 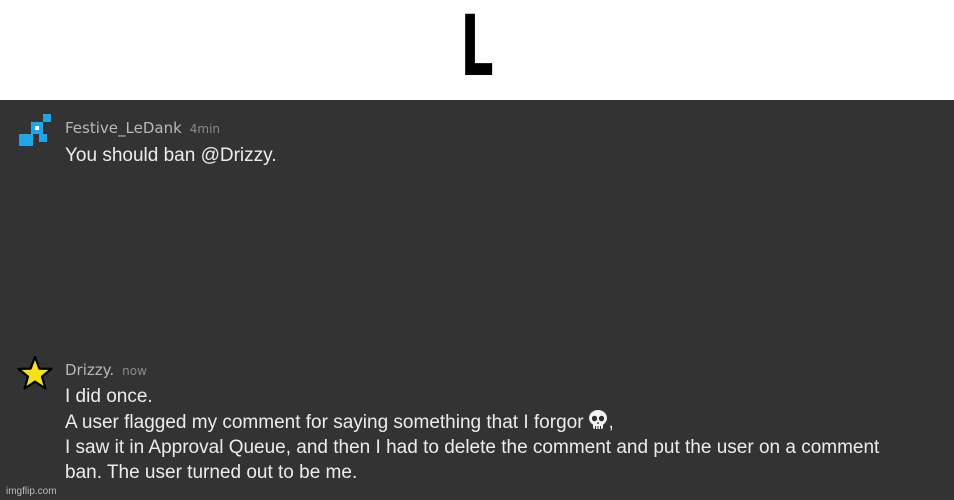 I want to click on blue-pixel-avatar-icon, so click(x=35, y=130).